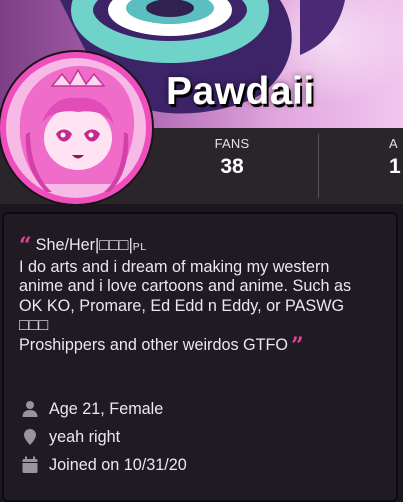 The image size is (403, 502). Describe the element at coordinates (318, 166) in the screenshot. I see `stats-divider` at that location.